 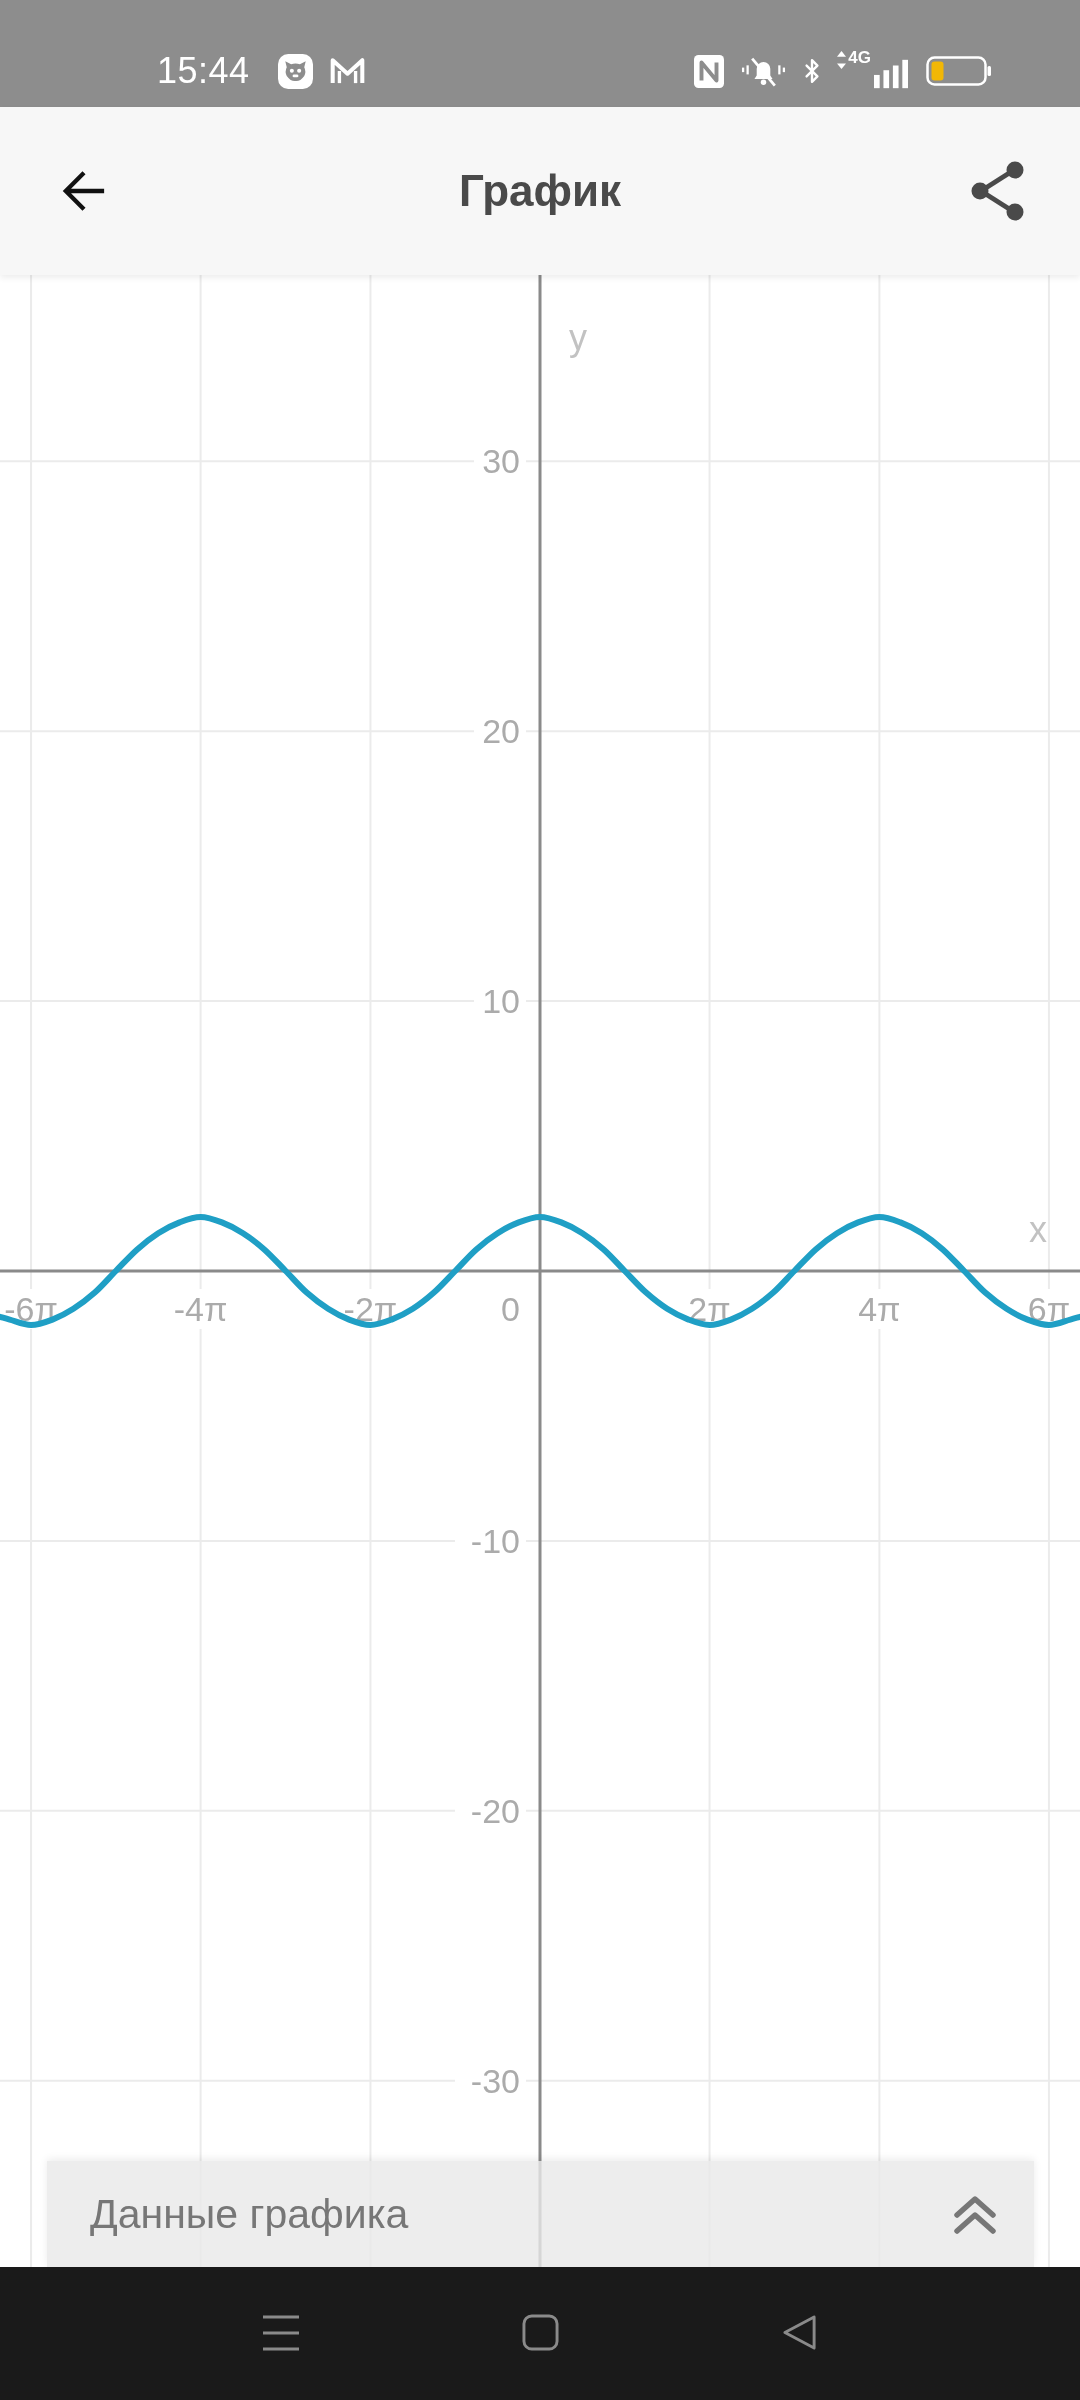 I want to click on x-tick-label: 4π, so click(x=879, y=1309).